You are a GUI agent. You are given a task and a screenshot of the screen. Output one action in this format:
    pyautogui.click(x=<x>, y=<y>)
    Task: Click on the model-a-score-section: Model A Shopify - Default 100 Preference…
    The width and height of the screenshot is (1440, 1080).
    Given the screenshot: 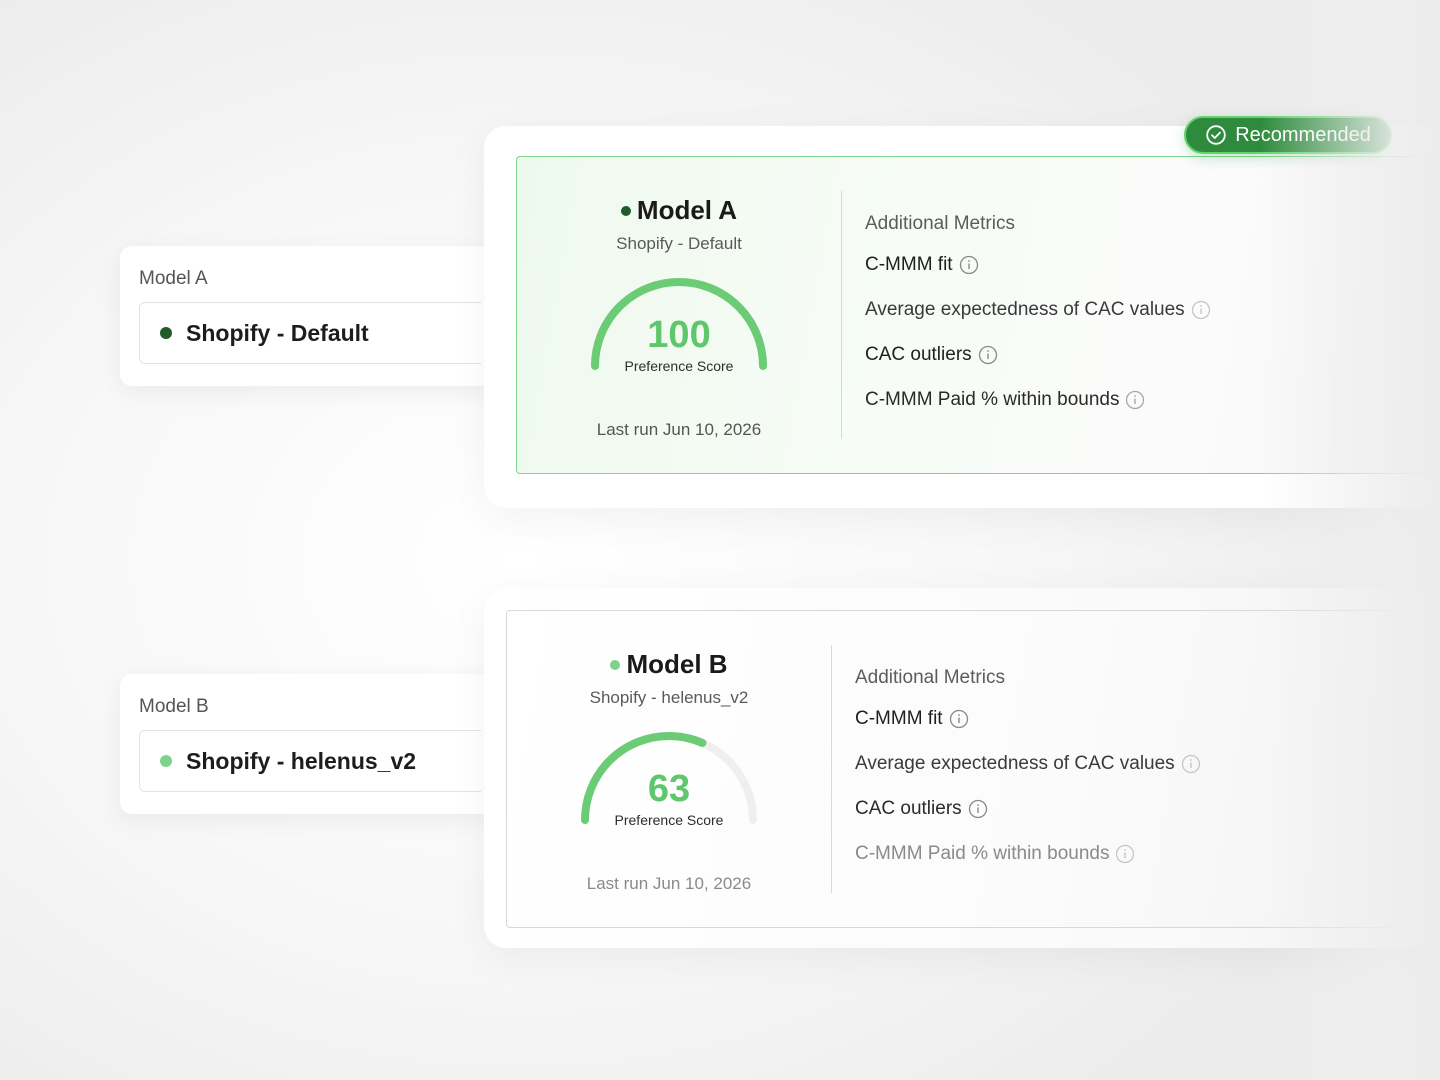 What is the action you would take?
    pyautogui.click(x=679, y=315)
    